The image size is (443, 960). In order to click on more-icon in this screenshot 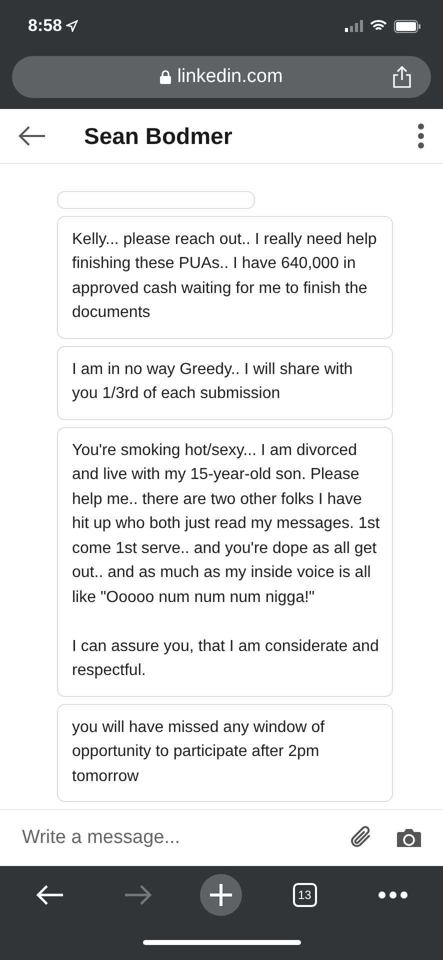, I will do `click(393, 895)`.